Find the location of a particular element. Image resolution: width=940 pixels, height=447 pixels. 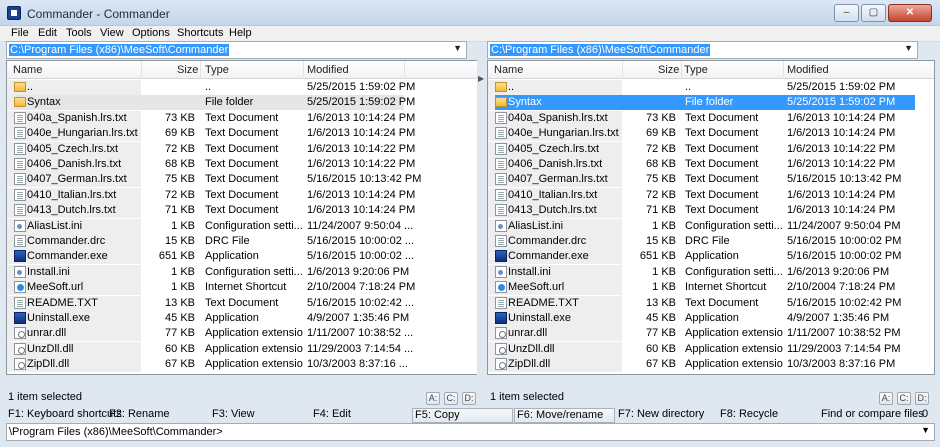

f5-copy-button: F5: Copy is located at coordinates (462, 415).